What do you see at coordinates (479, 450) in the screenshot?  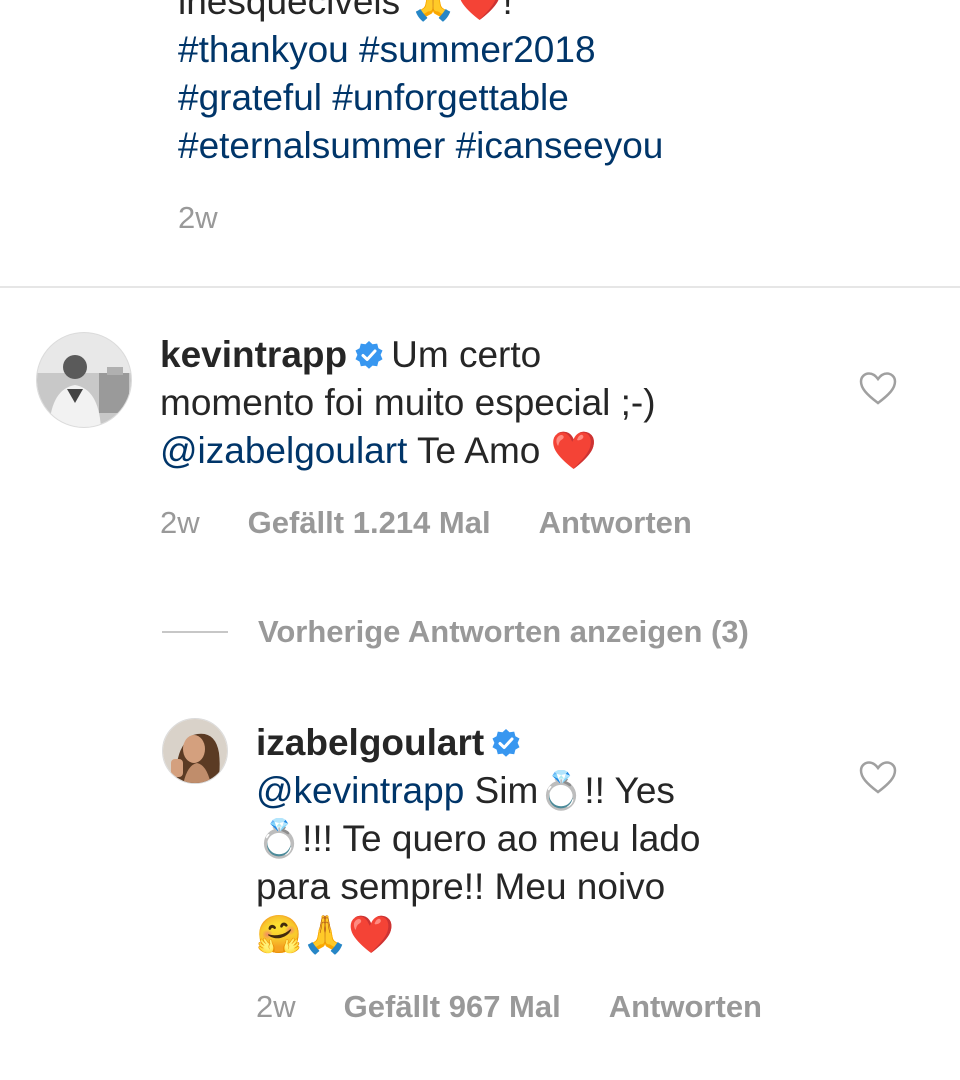 I see `comment-text-line: Te Amo` at bounding box center [479, 450].